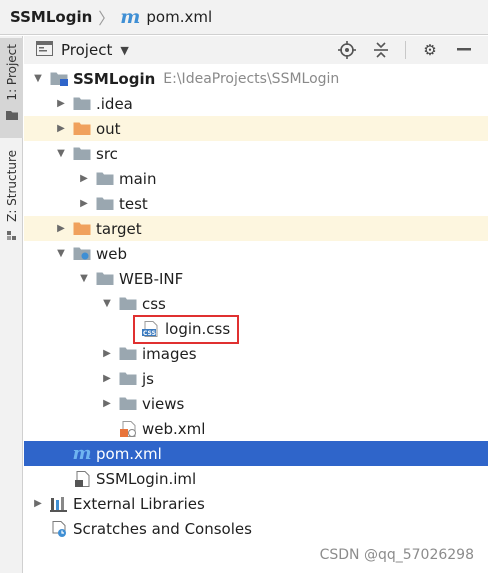  I want to click on tree-item-label: web.xml, so click(174, 428).